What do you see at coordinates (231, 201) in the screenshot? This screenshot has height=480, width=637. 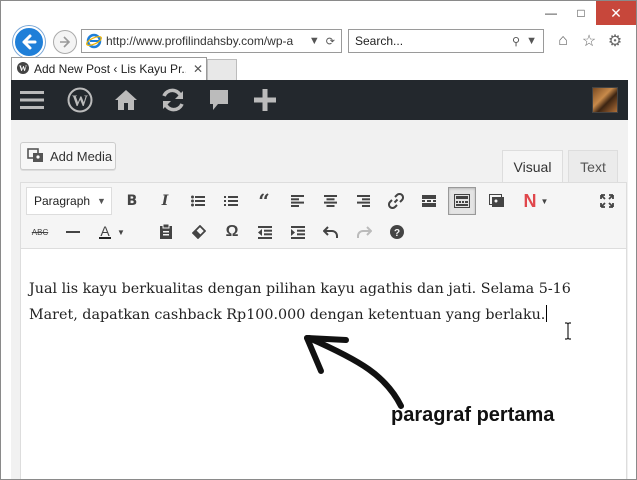 I see `numbered-list-icon` at bounding box center [231, 201].